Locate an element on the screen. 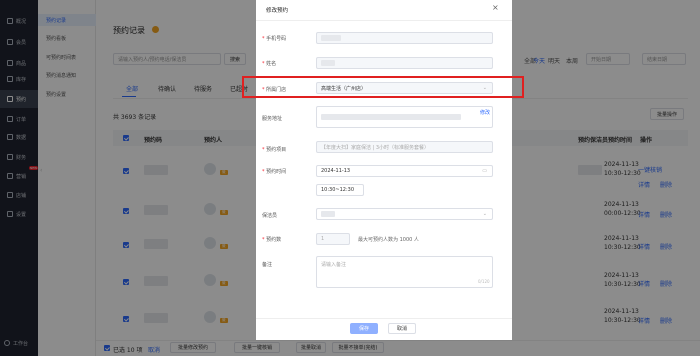  note-counter: 0/120 is located at coordinates (484, 281).